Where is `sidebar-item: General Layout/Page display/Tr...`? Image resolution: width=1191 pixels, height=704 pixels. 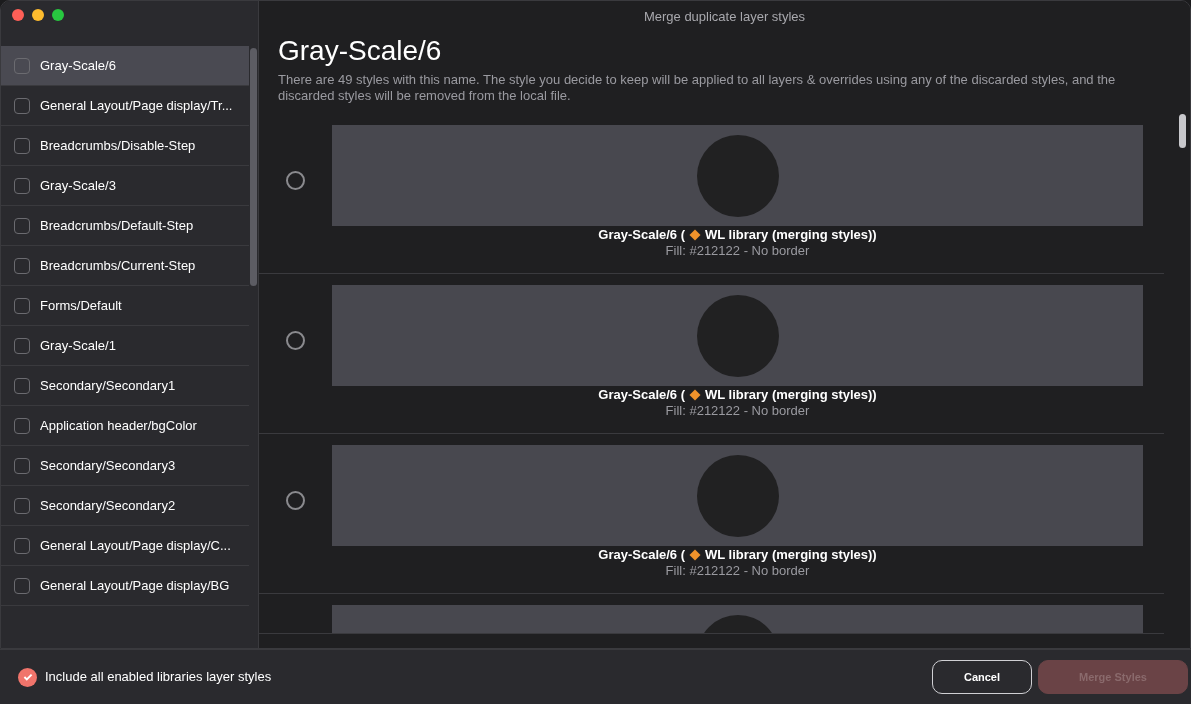 sidebar-item: General Layout/Page display/Tr... is located at coordinates (125, 106).